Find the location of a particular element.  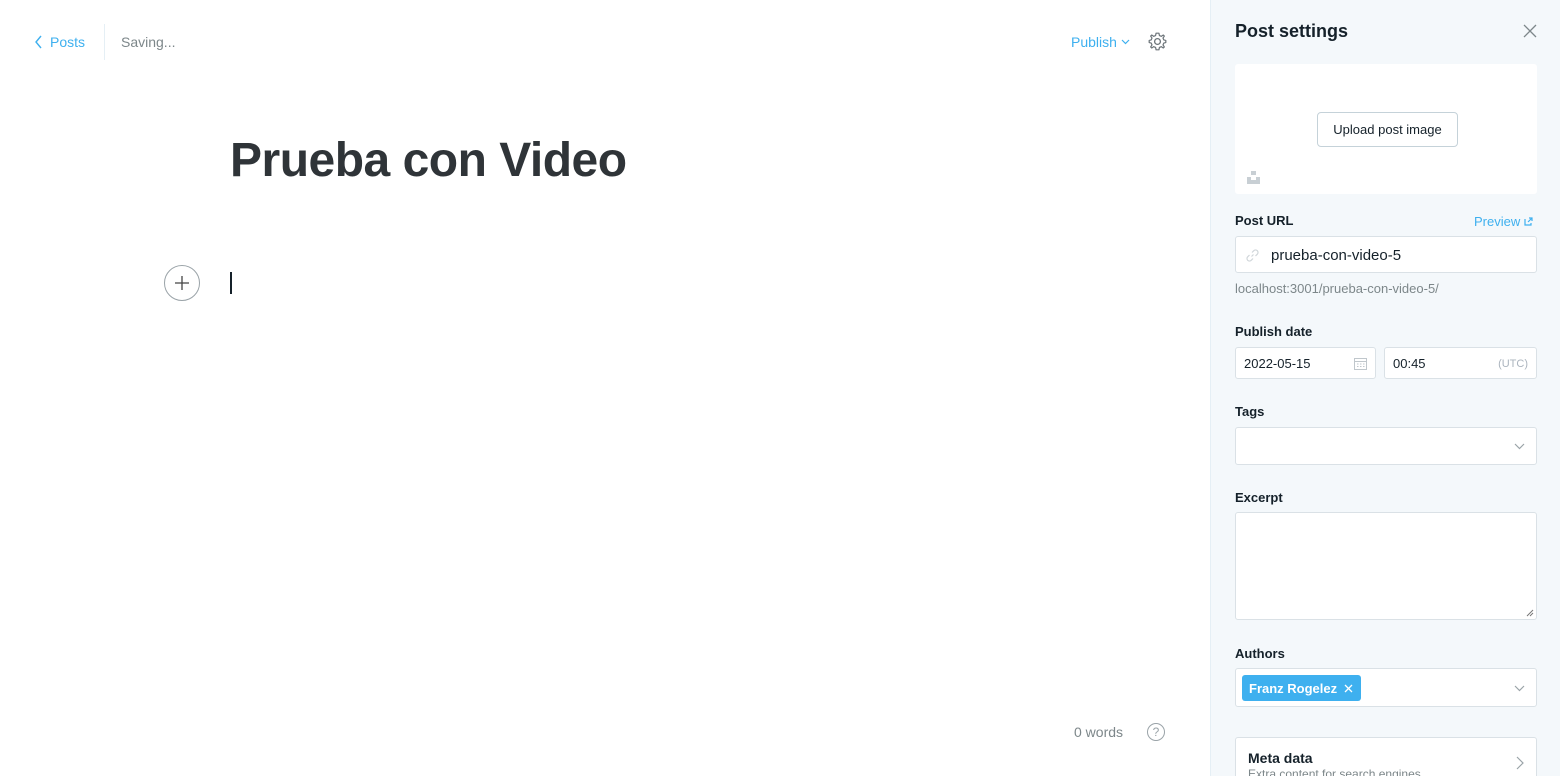

add-card-button is located at coordinates (182, 283).